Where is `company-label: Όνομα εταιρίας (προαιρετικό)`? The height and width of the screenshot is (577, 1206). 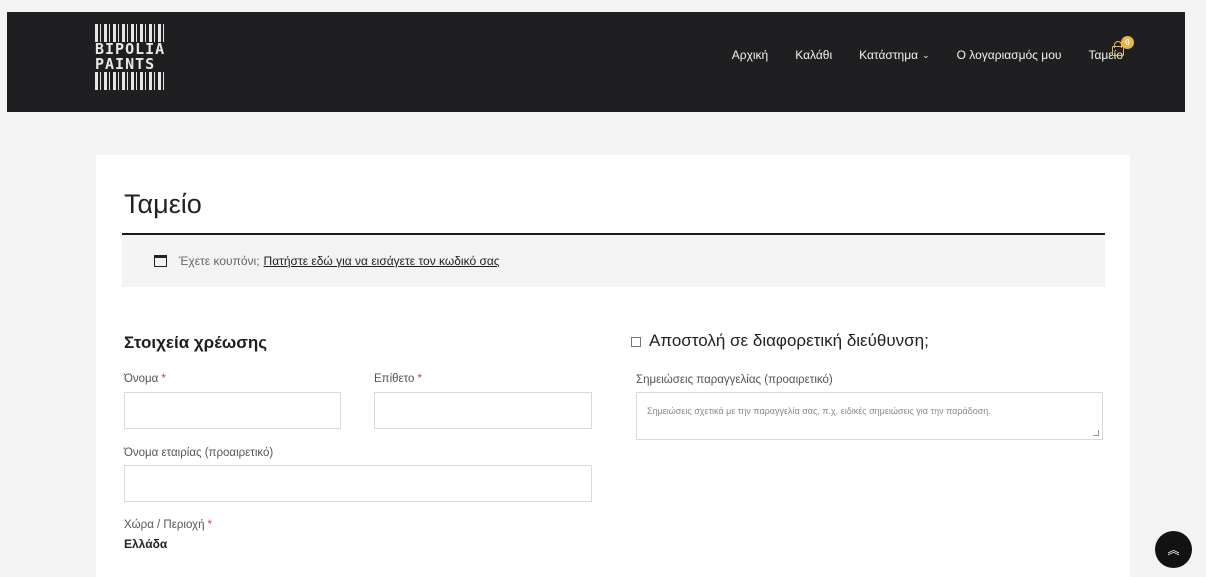
company-label: Όνομα εταιρίας (προαιρετικό) is located at coordinates (199, 453).